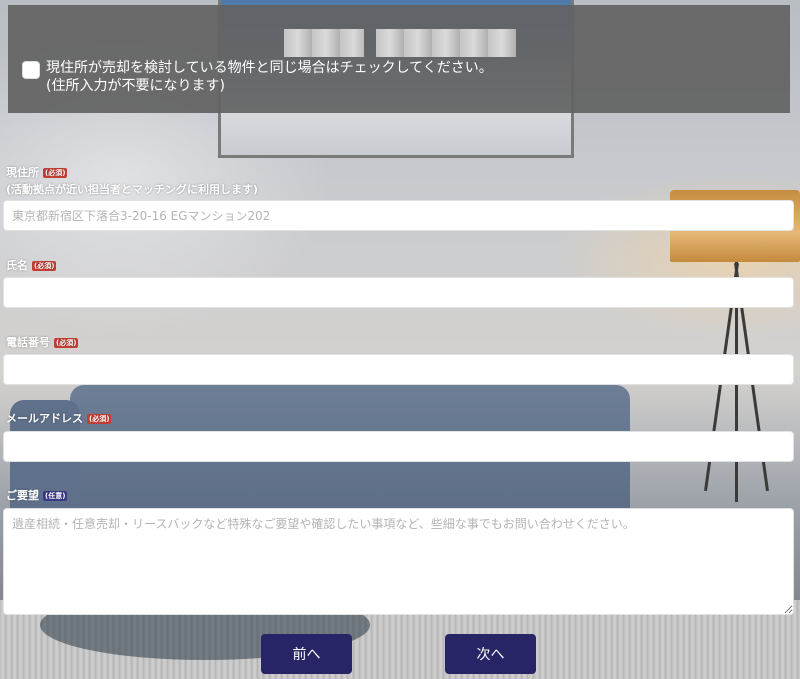  What do you see at coordinates (55, 496) in the screenshot?
I see `optional-badge: (任意)` at bounding box center [55, 496].